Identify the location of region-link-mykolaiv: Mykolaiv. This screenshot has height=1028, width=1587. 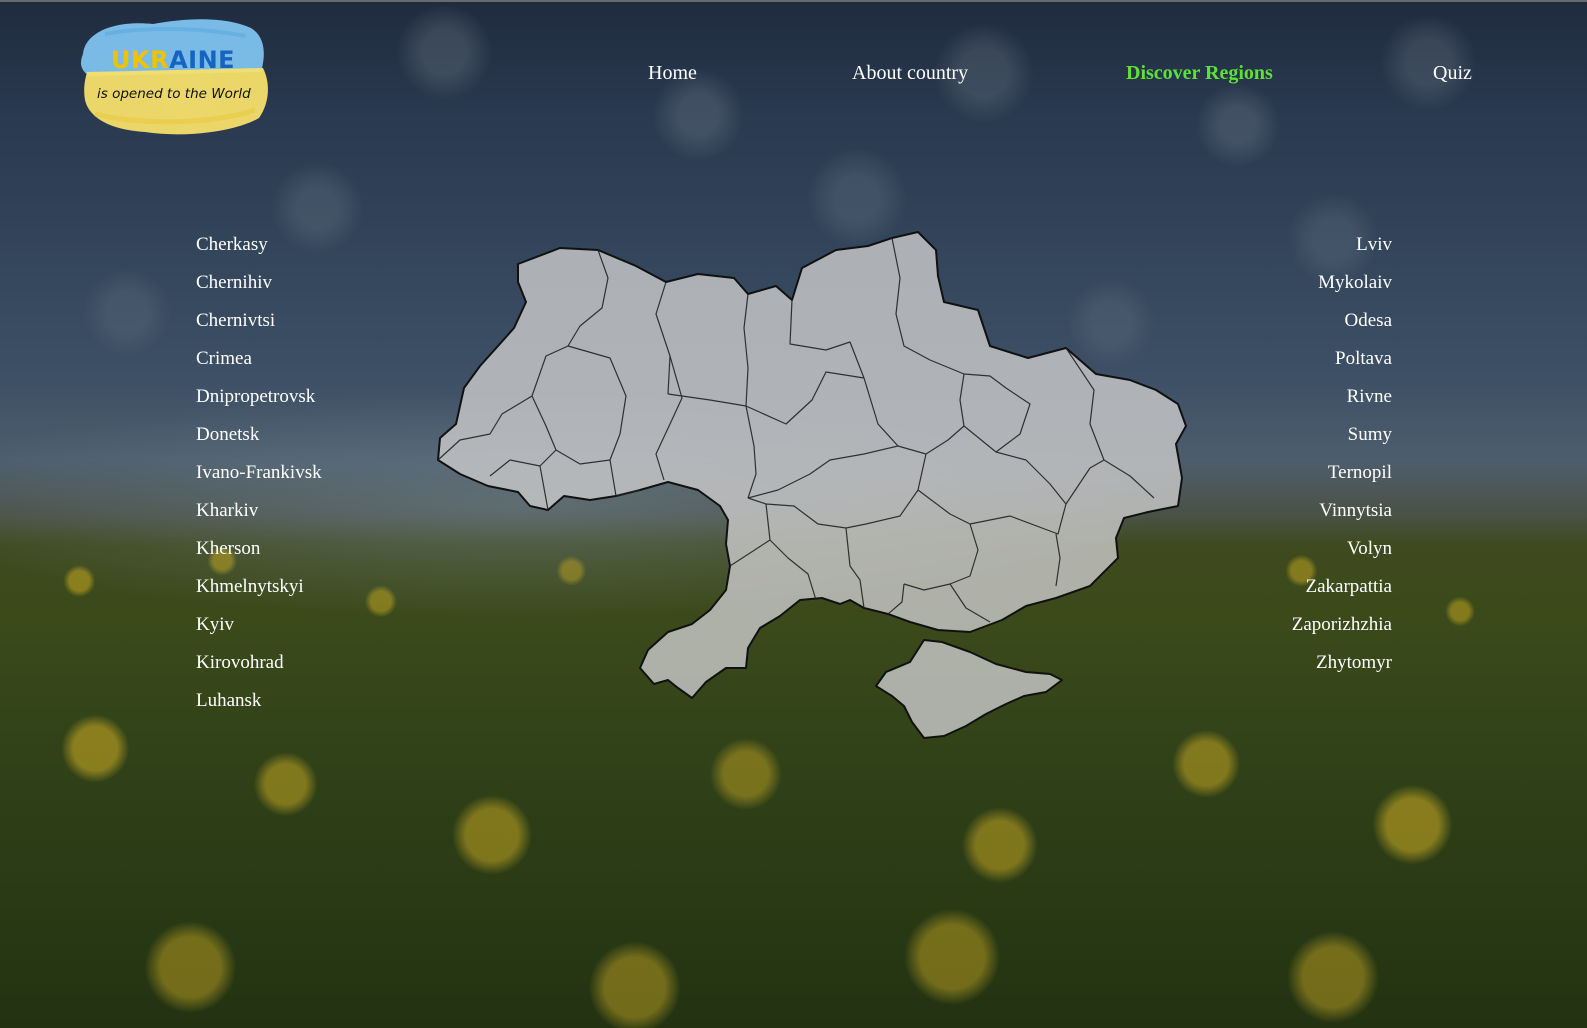
(1287, 289).